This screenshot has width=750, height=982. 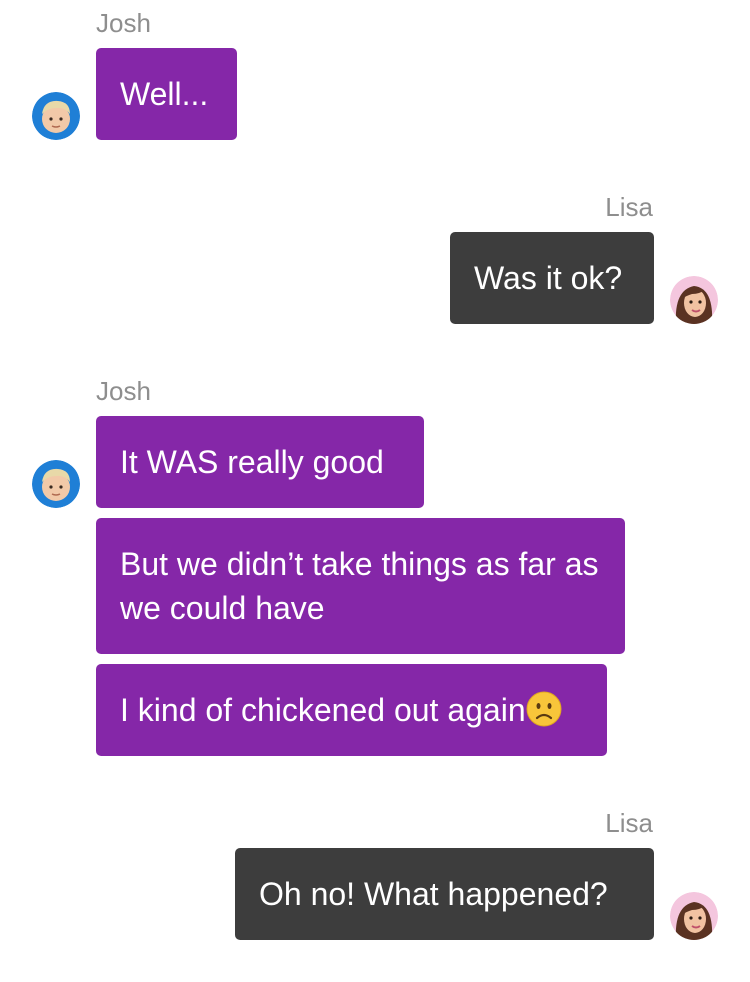 I want to click on message-text: Oh no! What happened?, so click(x=433, y=894).